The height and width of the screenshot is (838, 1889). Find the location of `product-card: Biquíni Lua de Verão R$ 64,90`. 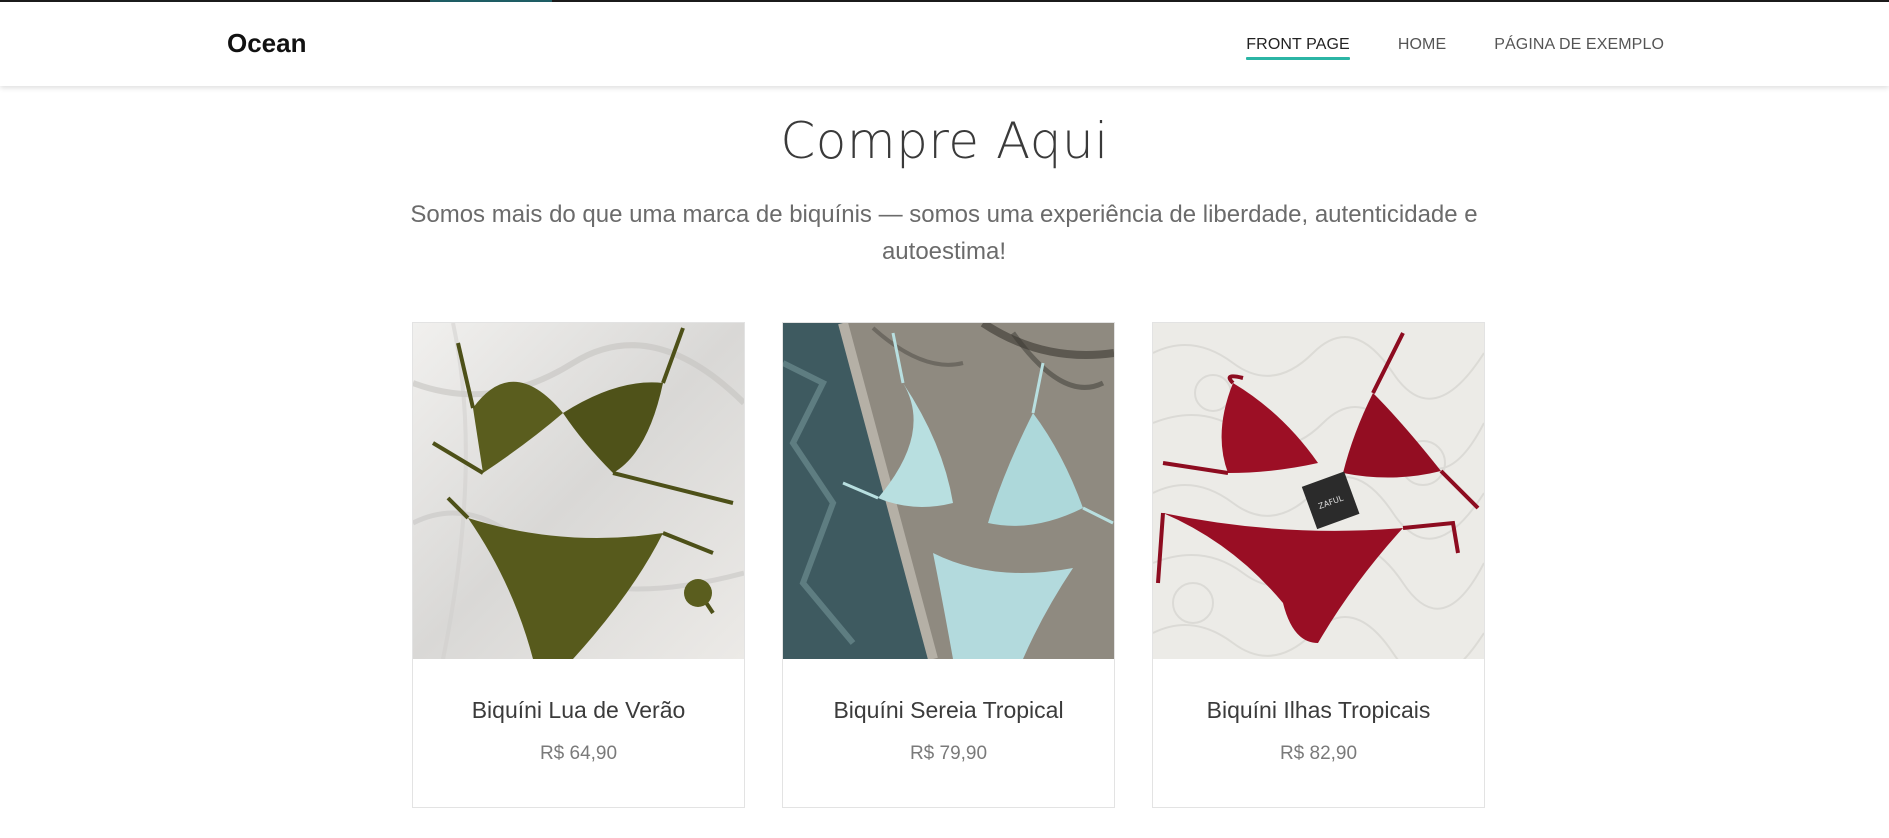

product-card: Biquíni Lua de Verão R$ 64,90 is located at coordinates (578, 565).